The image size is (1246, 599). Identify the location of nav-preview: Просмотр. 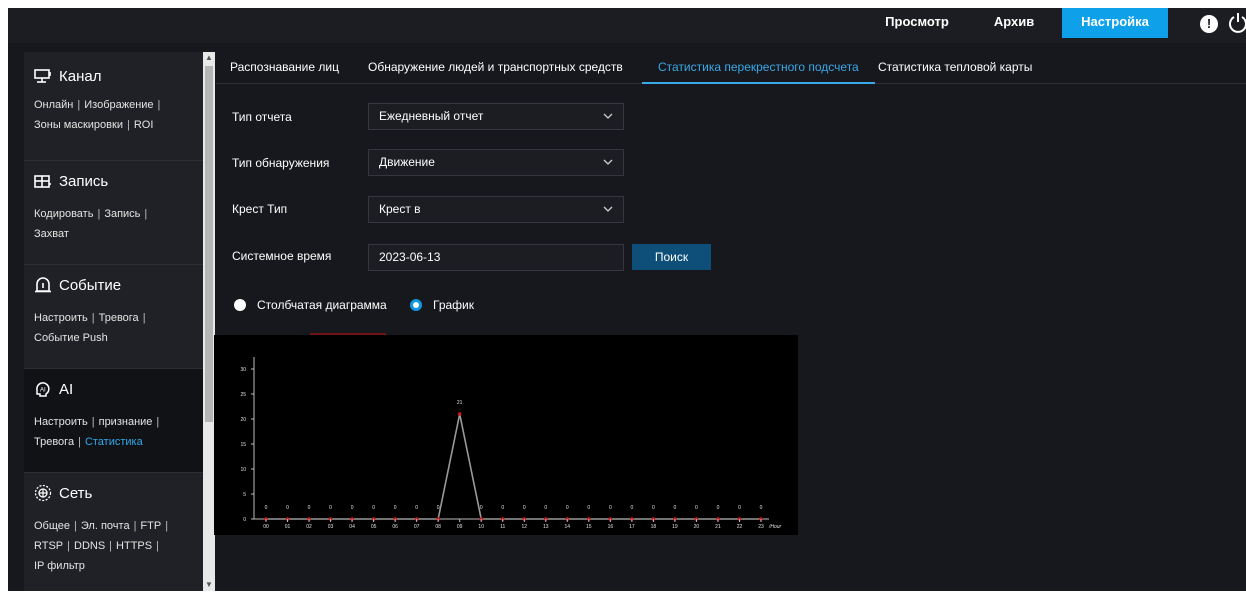
(917, 25).